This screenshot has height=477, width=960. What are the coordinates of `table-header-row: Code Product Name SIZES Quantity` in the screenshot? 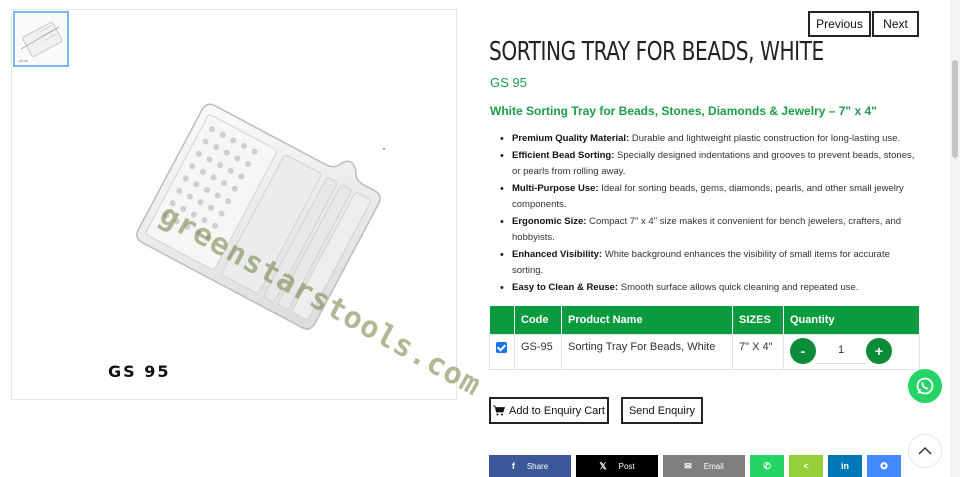 It's located at (704, 320).